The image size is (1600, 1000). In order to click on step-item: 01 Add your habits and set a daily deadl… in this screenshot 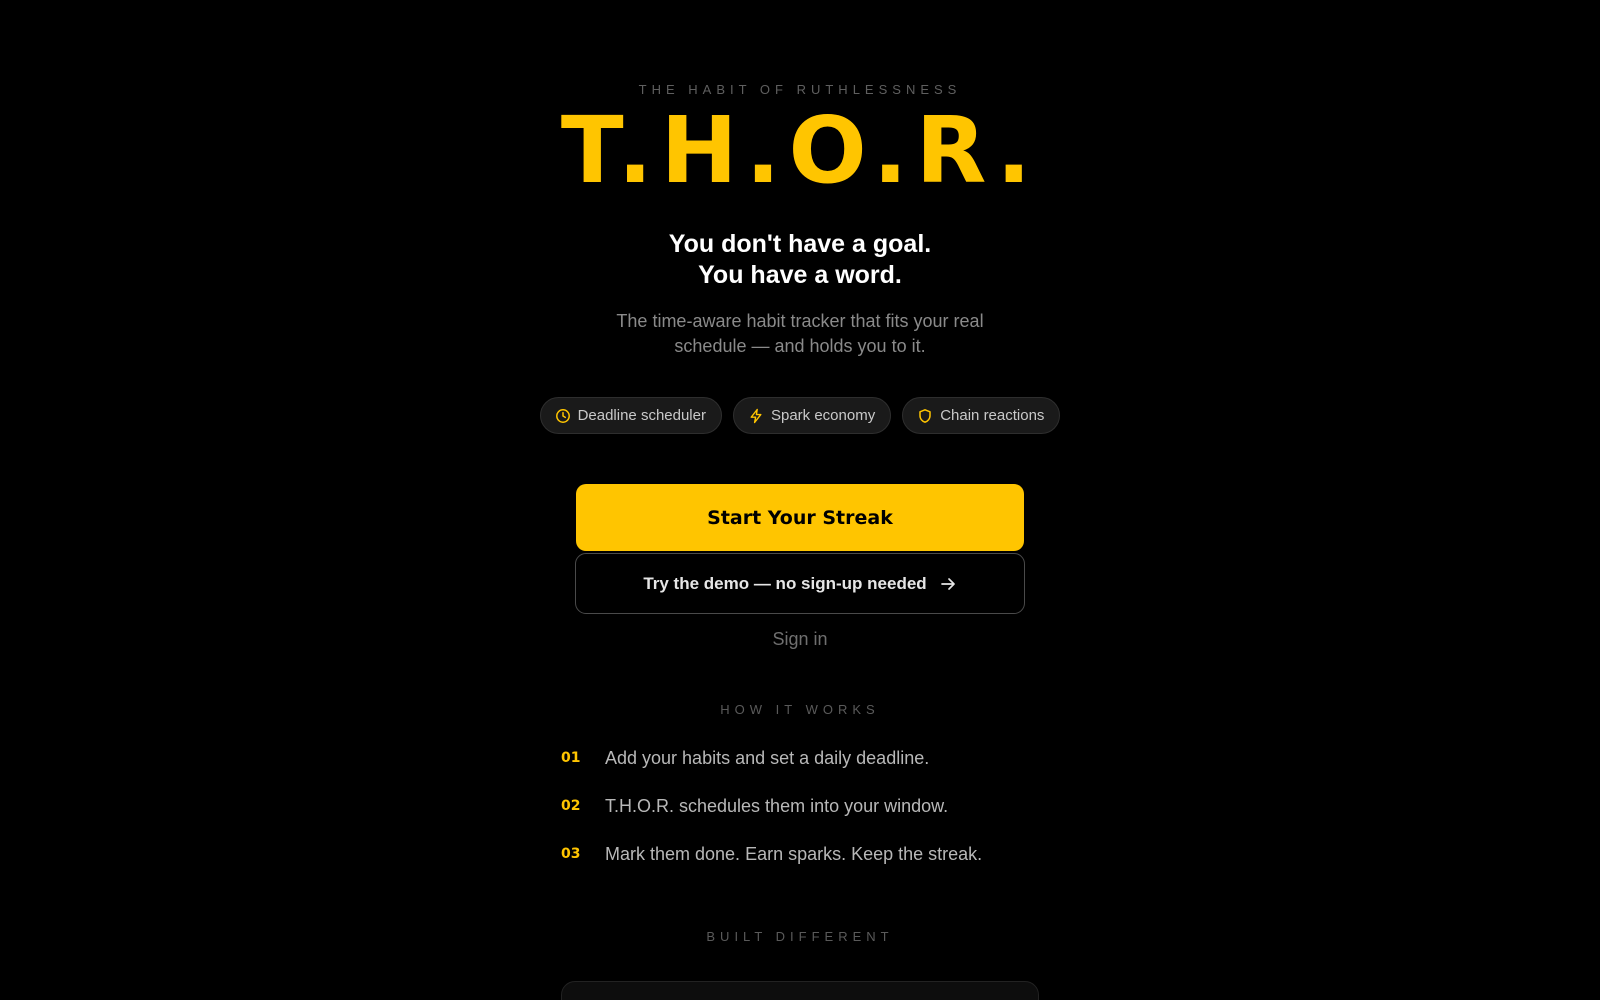, I will do `click(800, 758)`.